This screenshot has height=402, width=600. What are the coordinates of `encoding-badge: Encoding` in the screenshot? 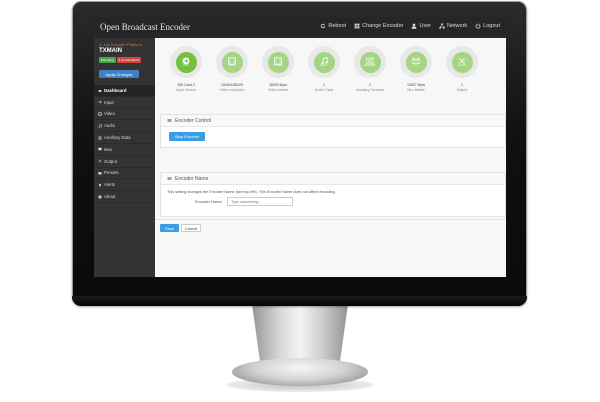 It's located at (107, 60).